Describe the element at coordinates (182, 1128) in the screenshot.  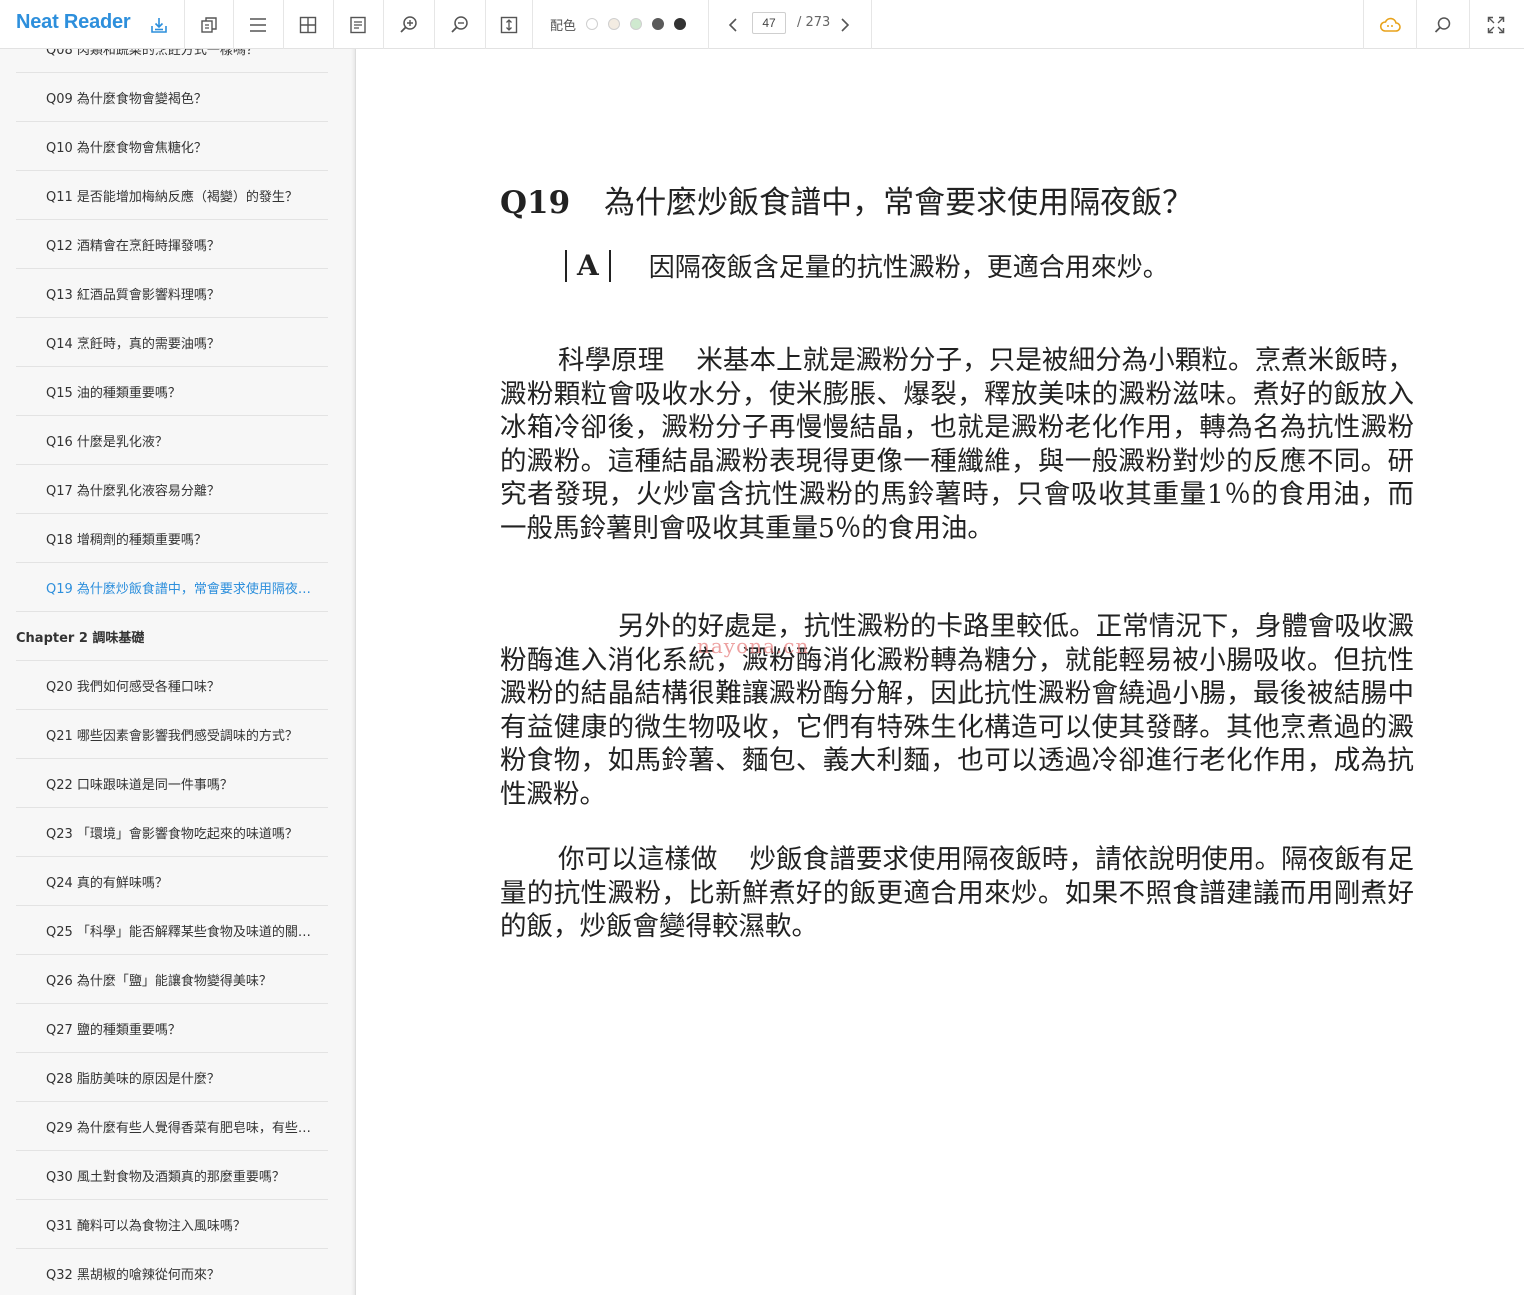
I see `toc-item-label: Q29 為什麼有些人覺得香菜有肥皂味，有些人不會？` at that location.